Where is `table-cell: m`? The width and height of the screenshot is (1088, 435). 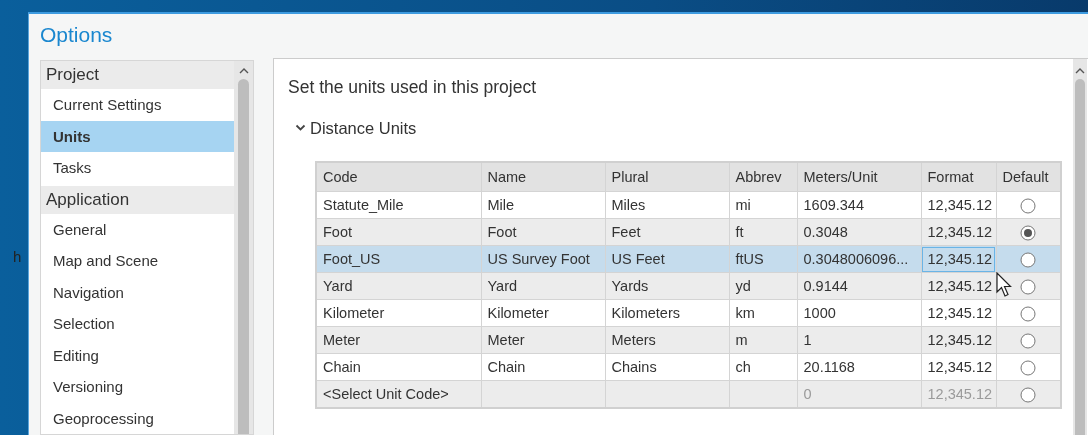 table-cell: m is located at coordinates (763, 340).